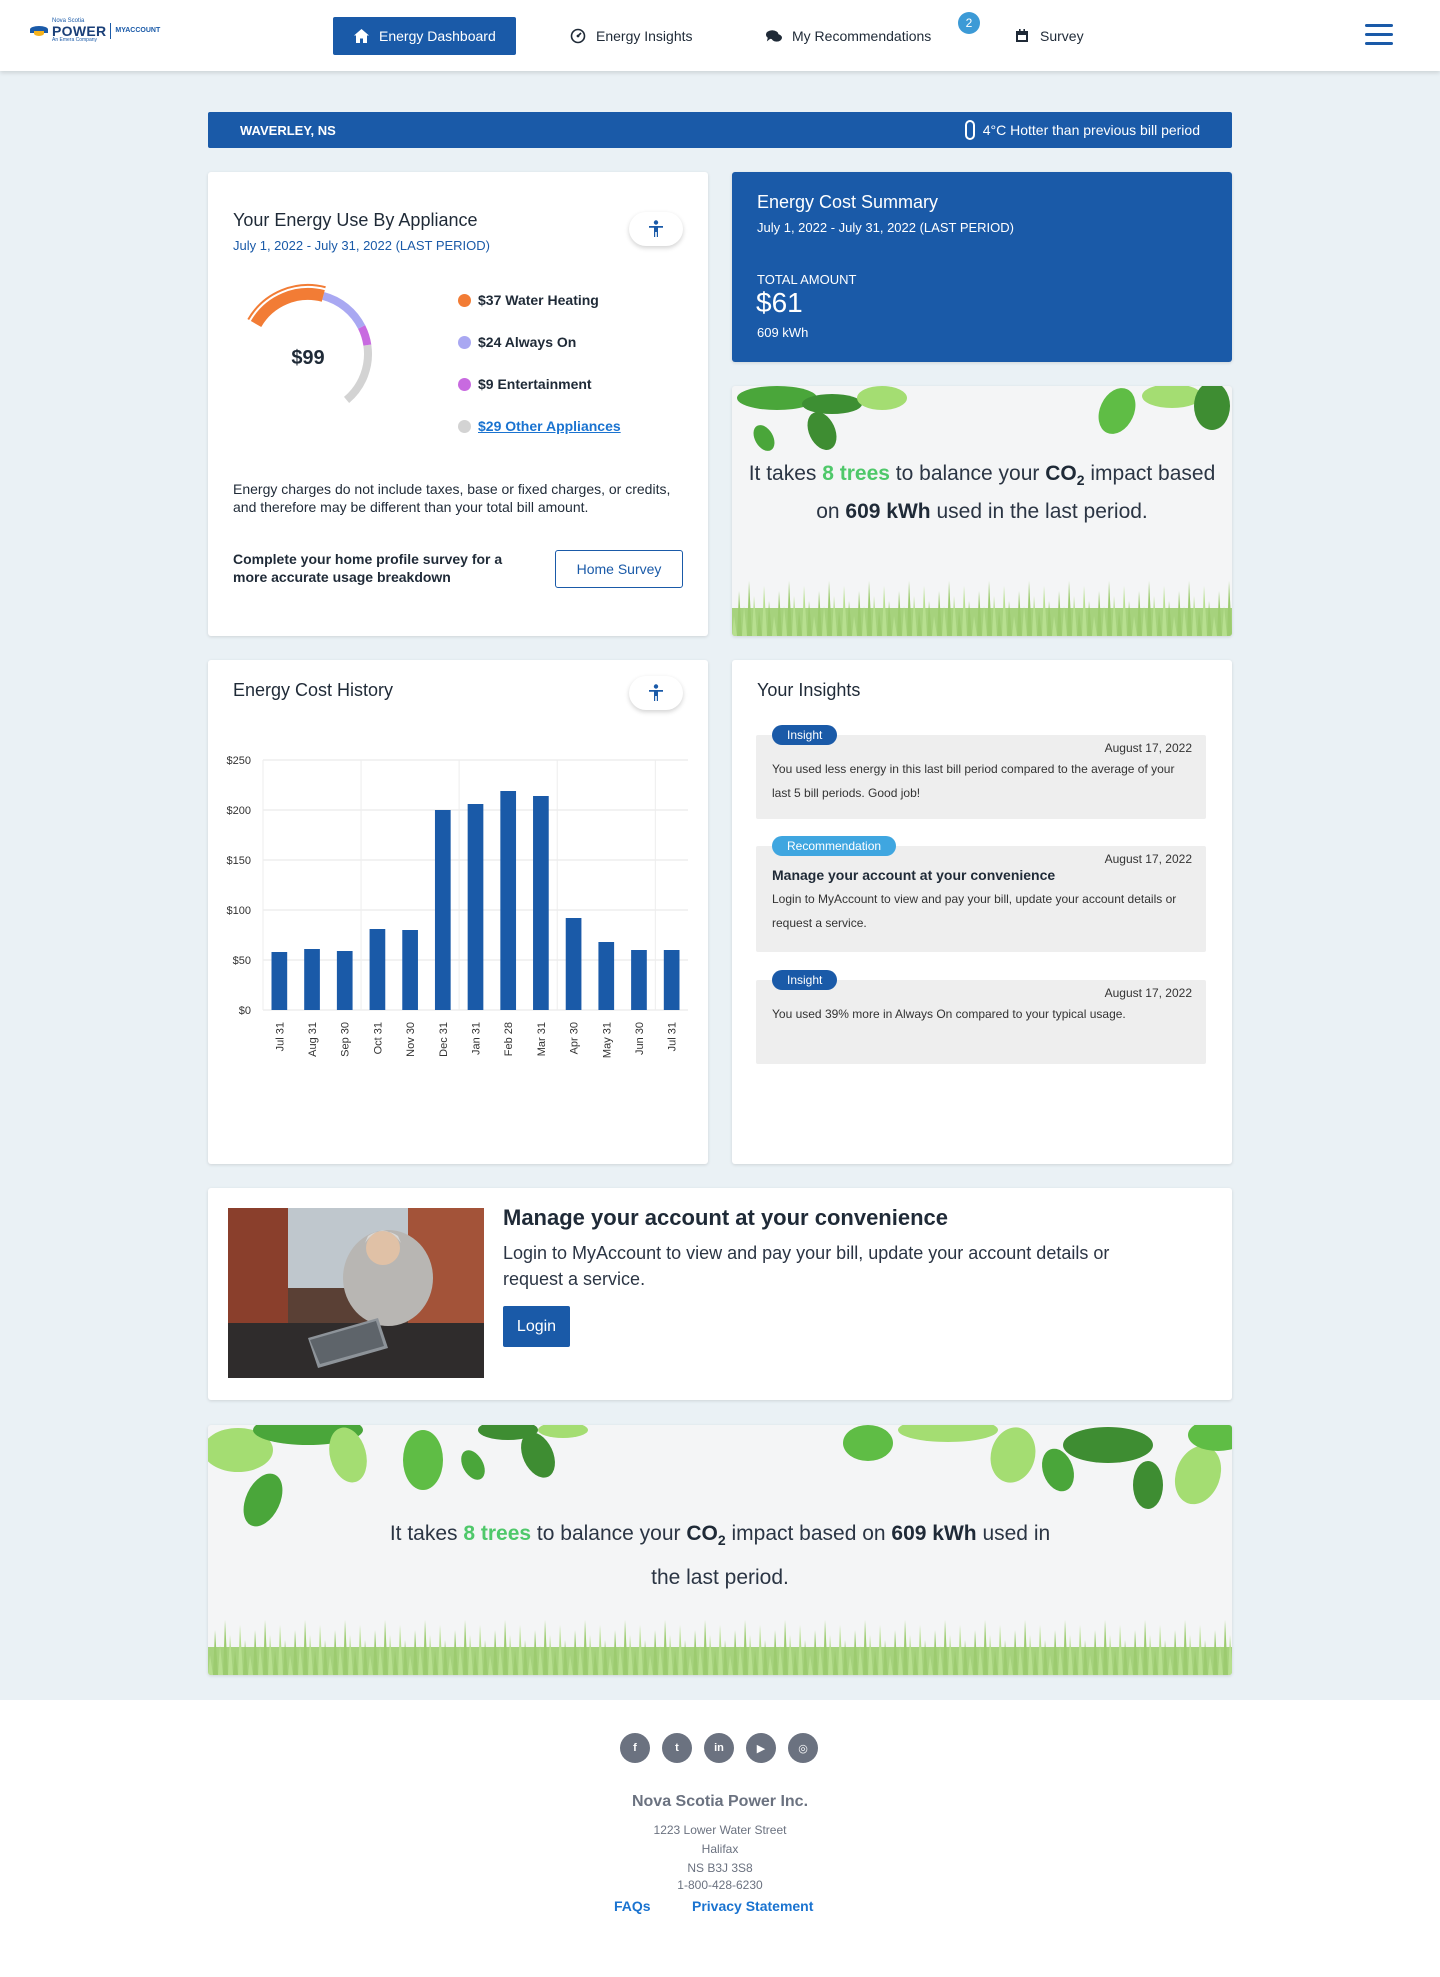  Describe the element at coordinates (361, 36) in the screenshot. I see `home-icon` at that location.